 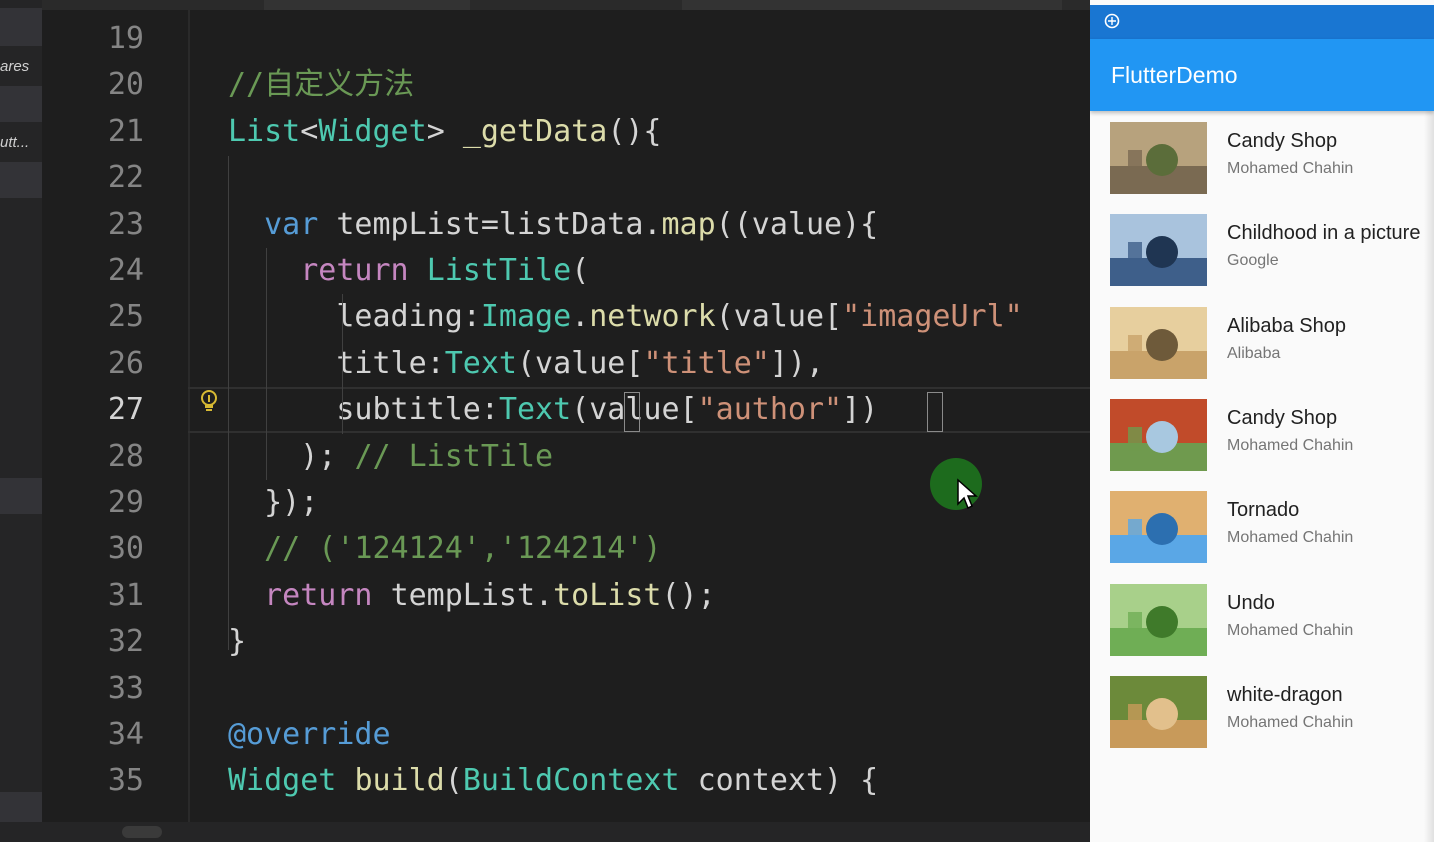 I want to click on line-number: 30, so click(x=125, y=549).